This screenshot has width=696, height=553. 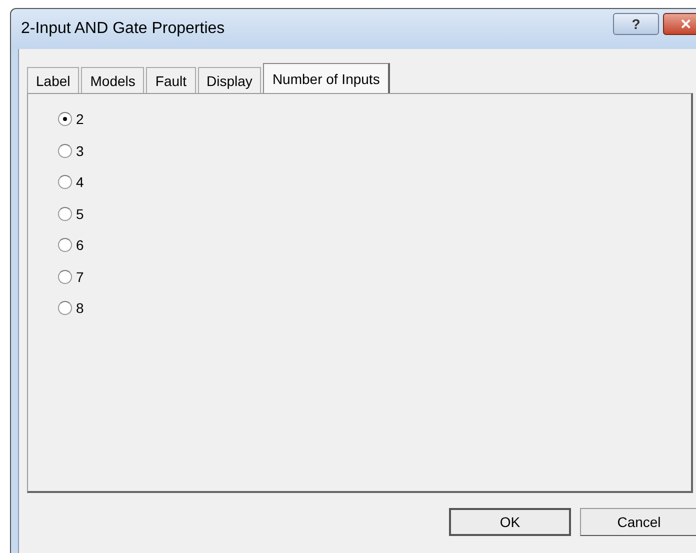 What do you see at coordinates (638, 522) in the screenshot?
I see `cancel-button: Cancel` at bounding box center [638, 522].